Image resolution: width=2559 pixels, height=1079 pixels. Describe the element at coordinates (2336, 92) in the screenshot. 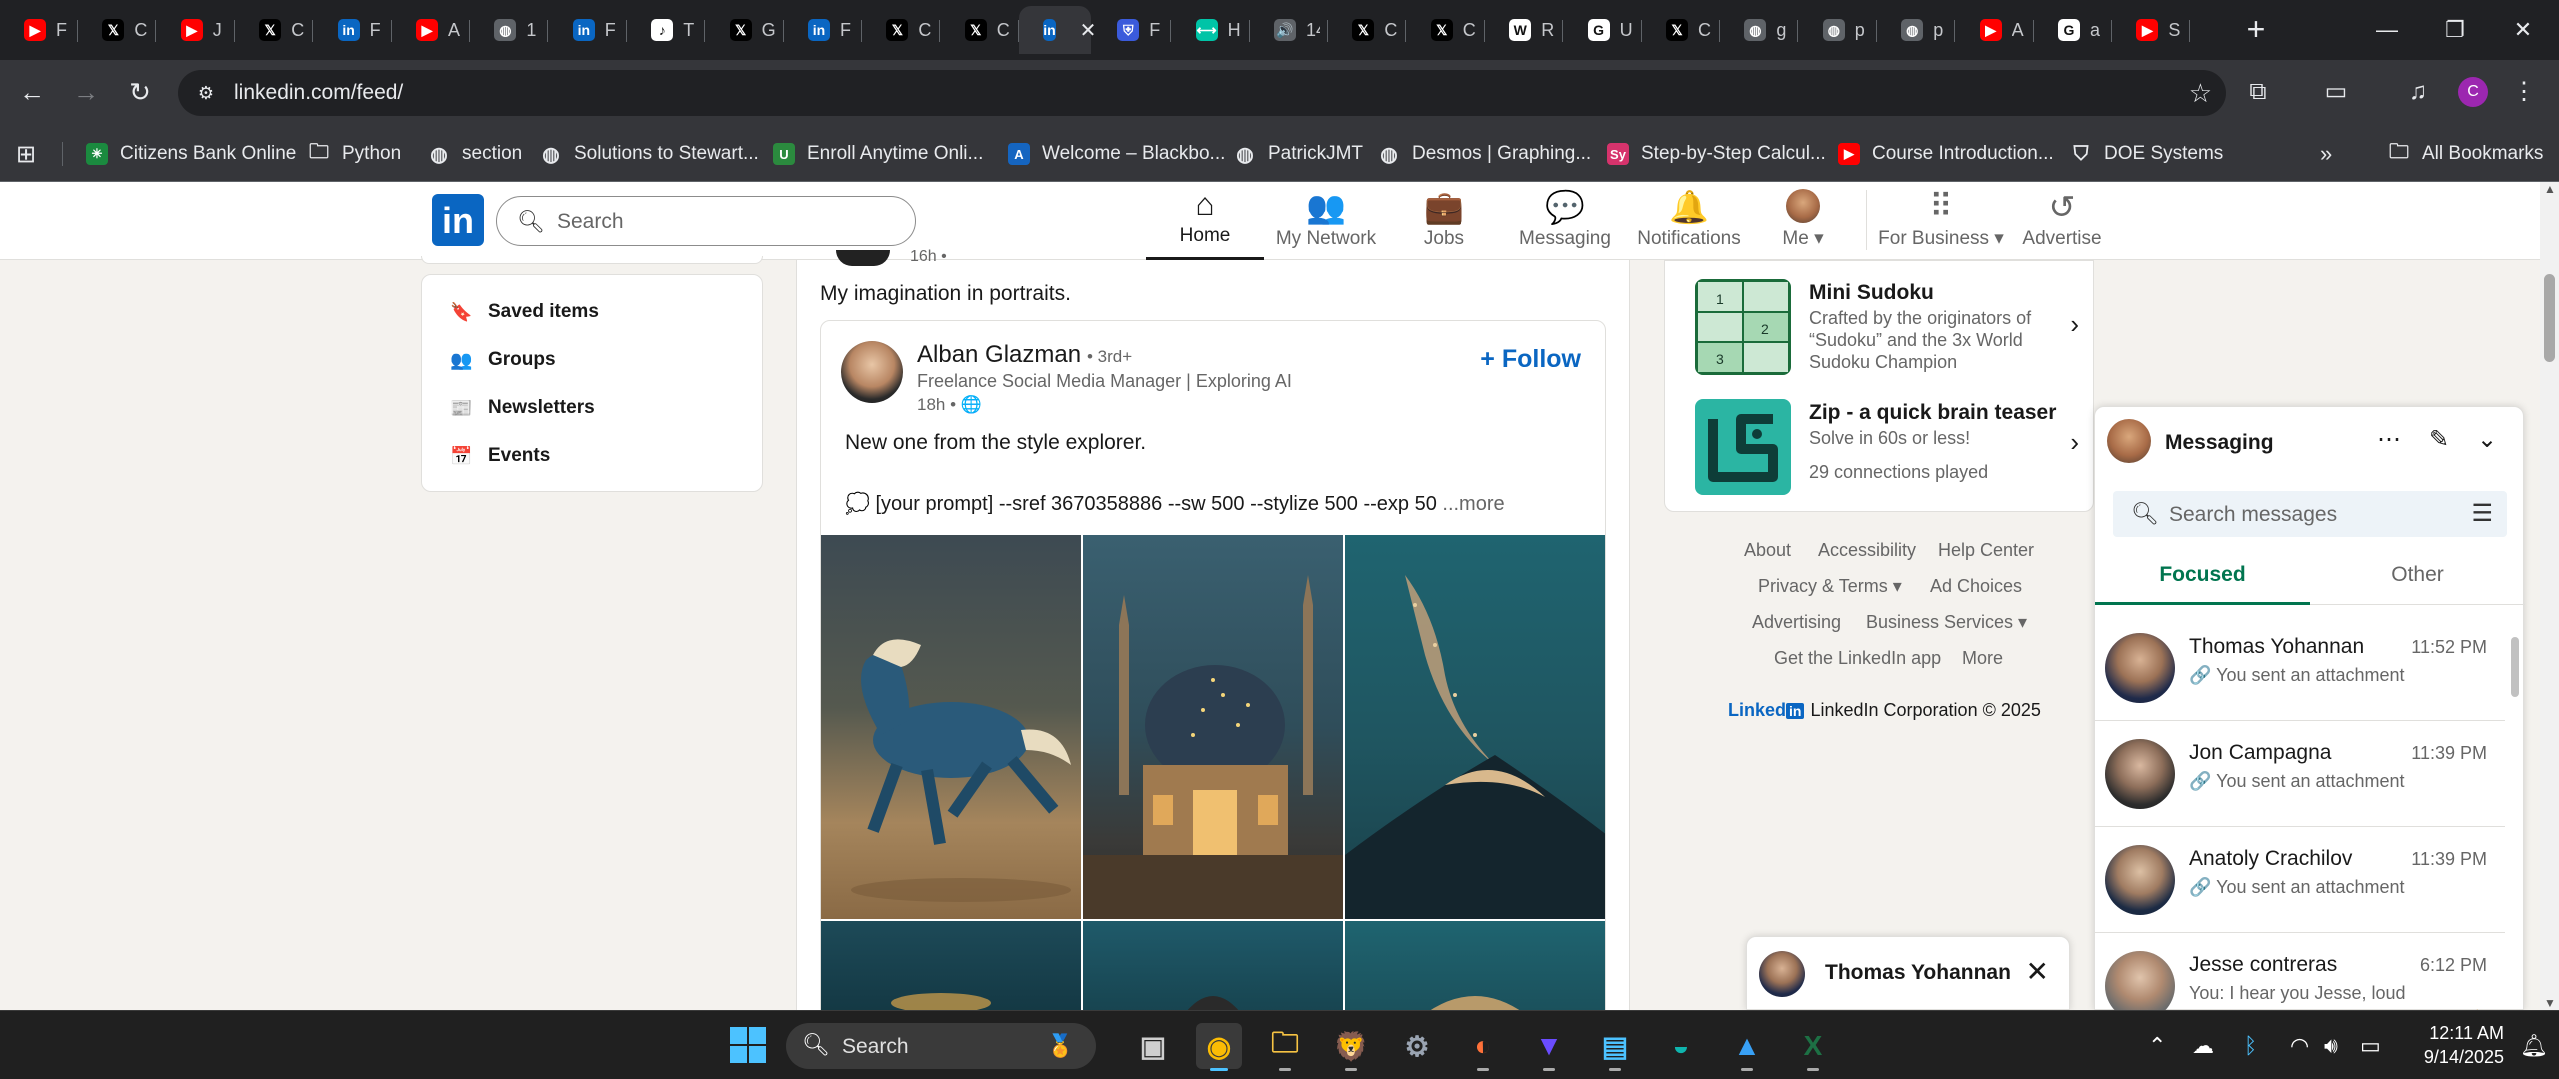

I see `reading-mode-icon: ▭` at that location.